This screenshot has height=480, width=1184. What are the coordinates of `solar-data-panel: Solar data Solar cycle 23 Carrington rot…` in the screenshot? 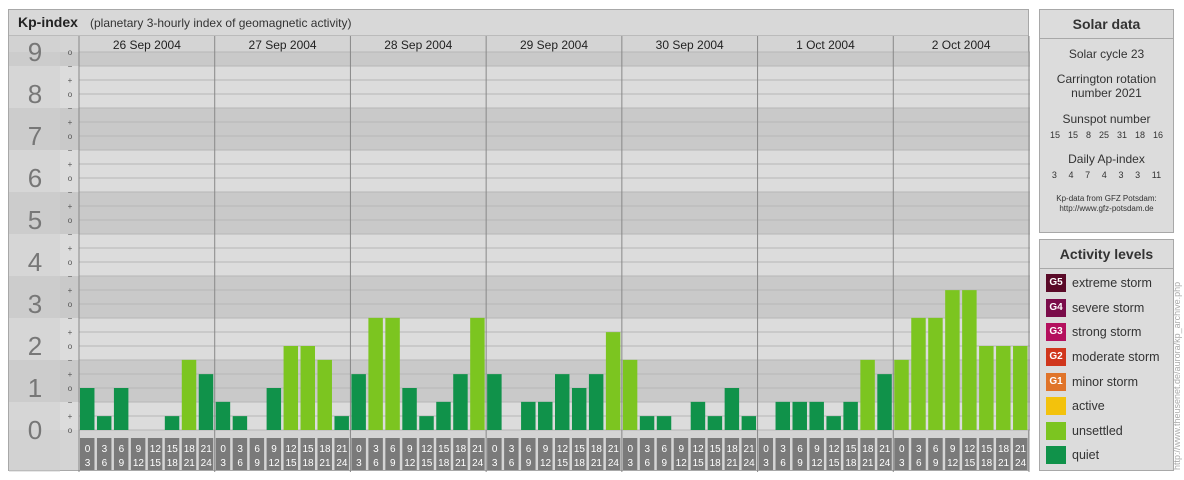 It's located at (1106, 121).